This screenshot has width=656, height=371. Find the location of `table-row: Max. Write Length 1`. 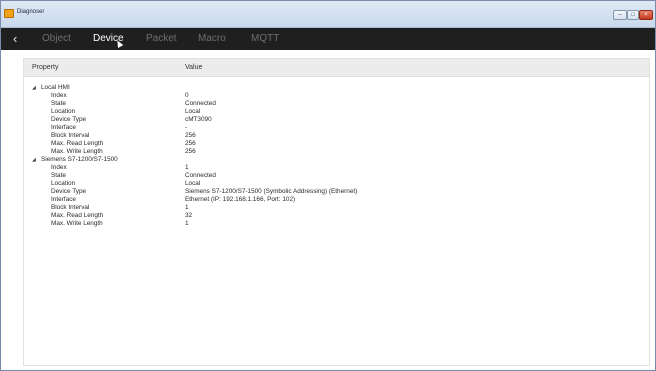

table-row: Max. Write Length 1 is located at coordinates (336, 224).